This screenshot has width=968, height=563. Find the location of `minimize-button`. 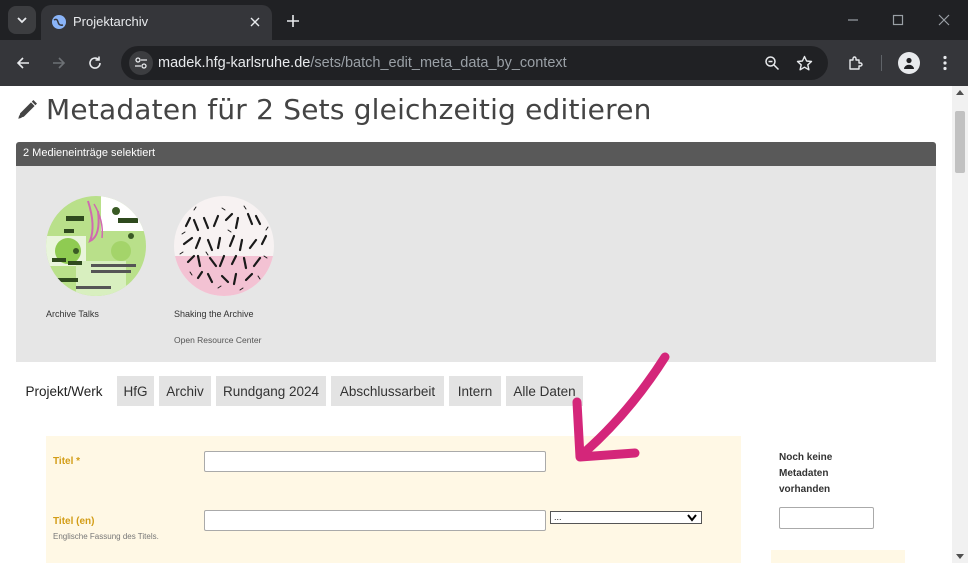

minimize-button is located at coordinates (853, 20).